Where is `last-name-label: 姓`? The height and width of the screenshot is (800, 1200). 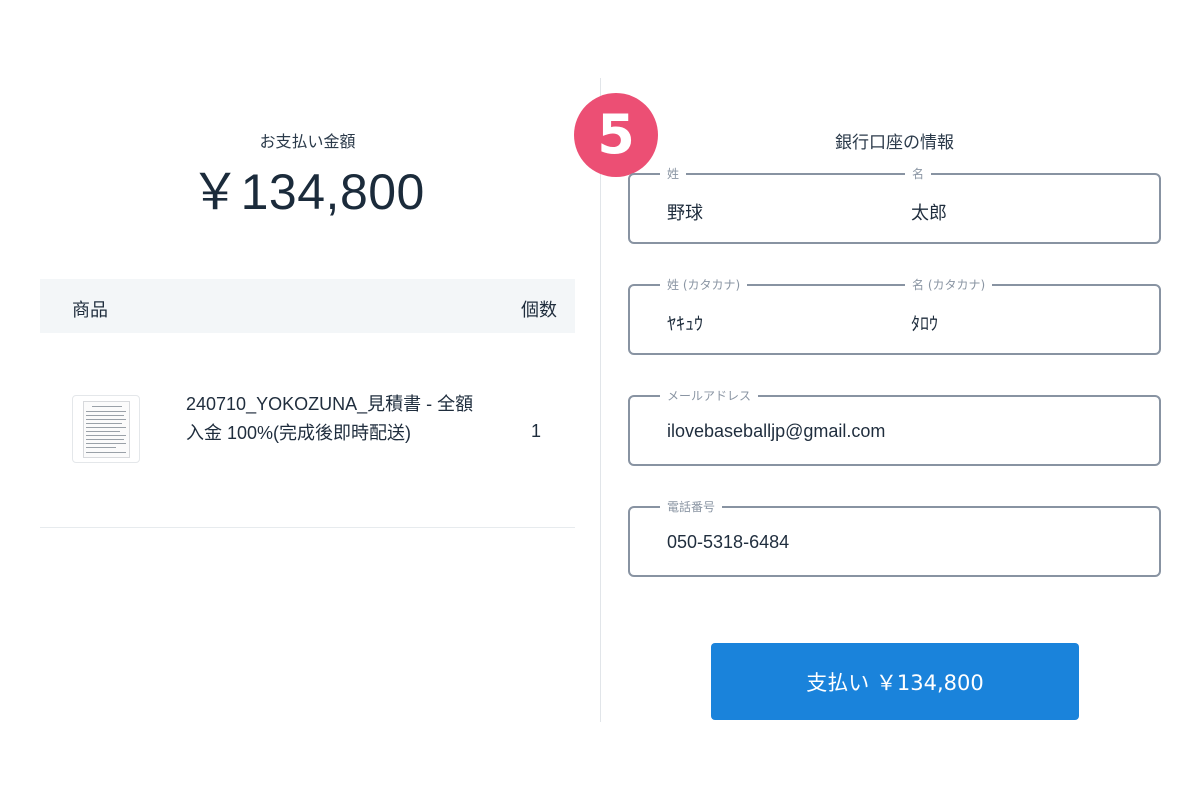 last-name-label: 姓 is located at coordinates (673, 174).